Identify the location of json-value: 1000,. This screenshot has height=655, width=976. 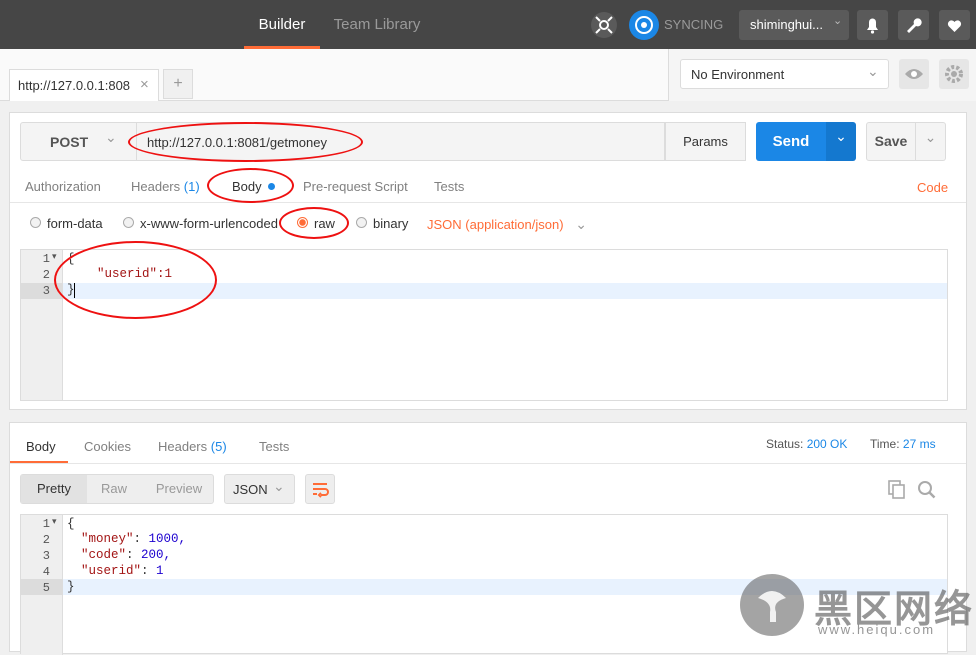
(167, 539).